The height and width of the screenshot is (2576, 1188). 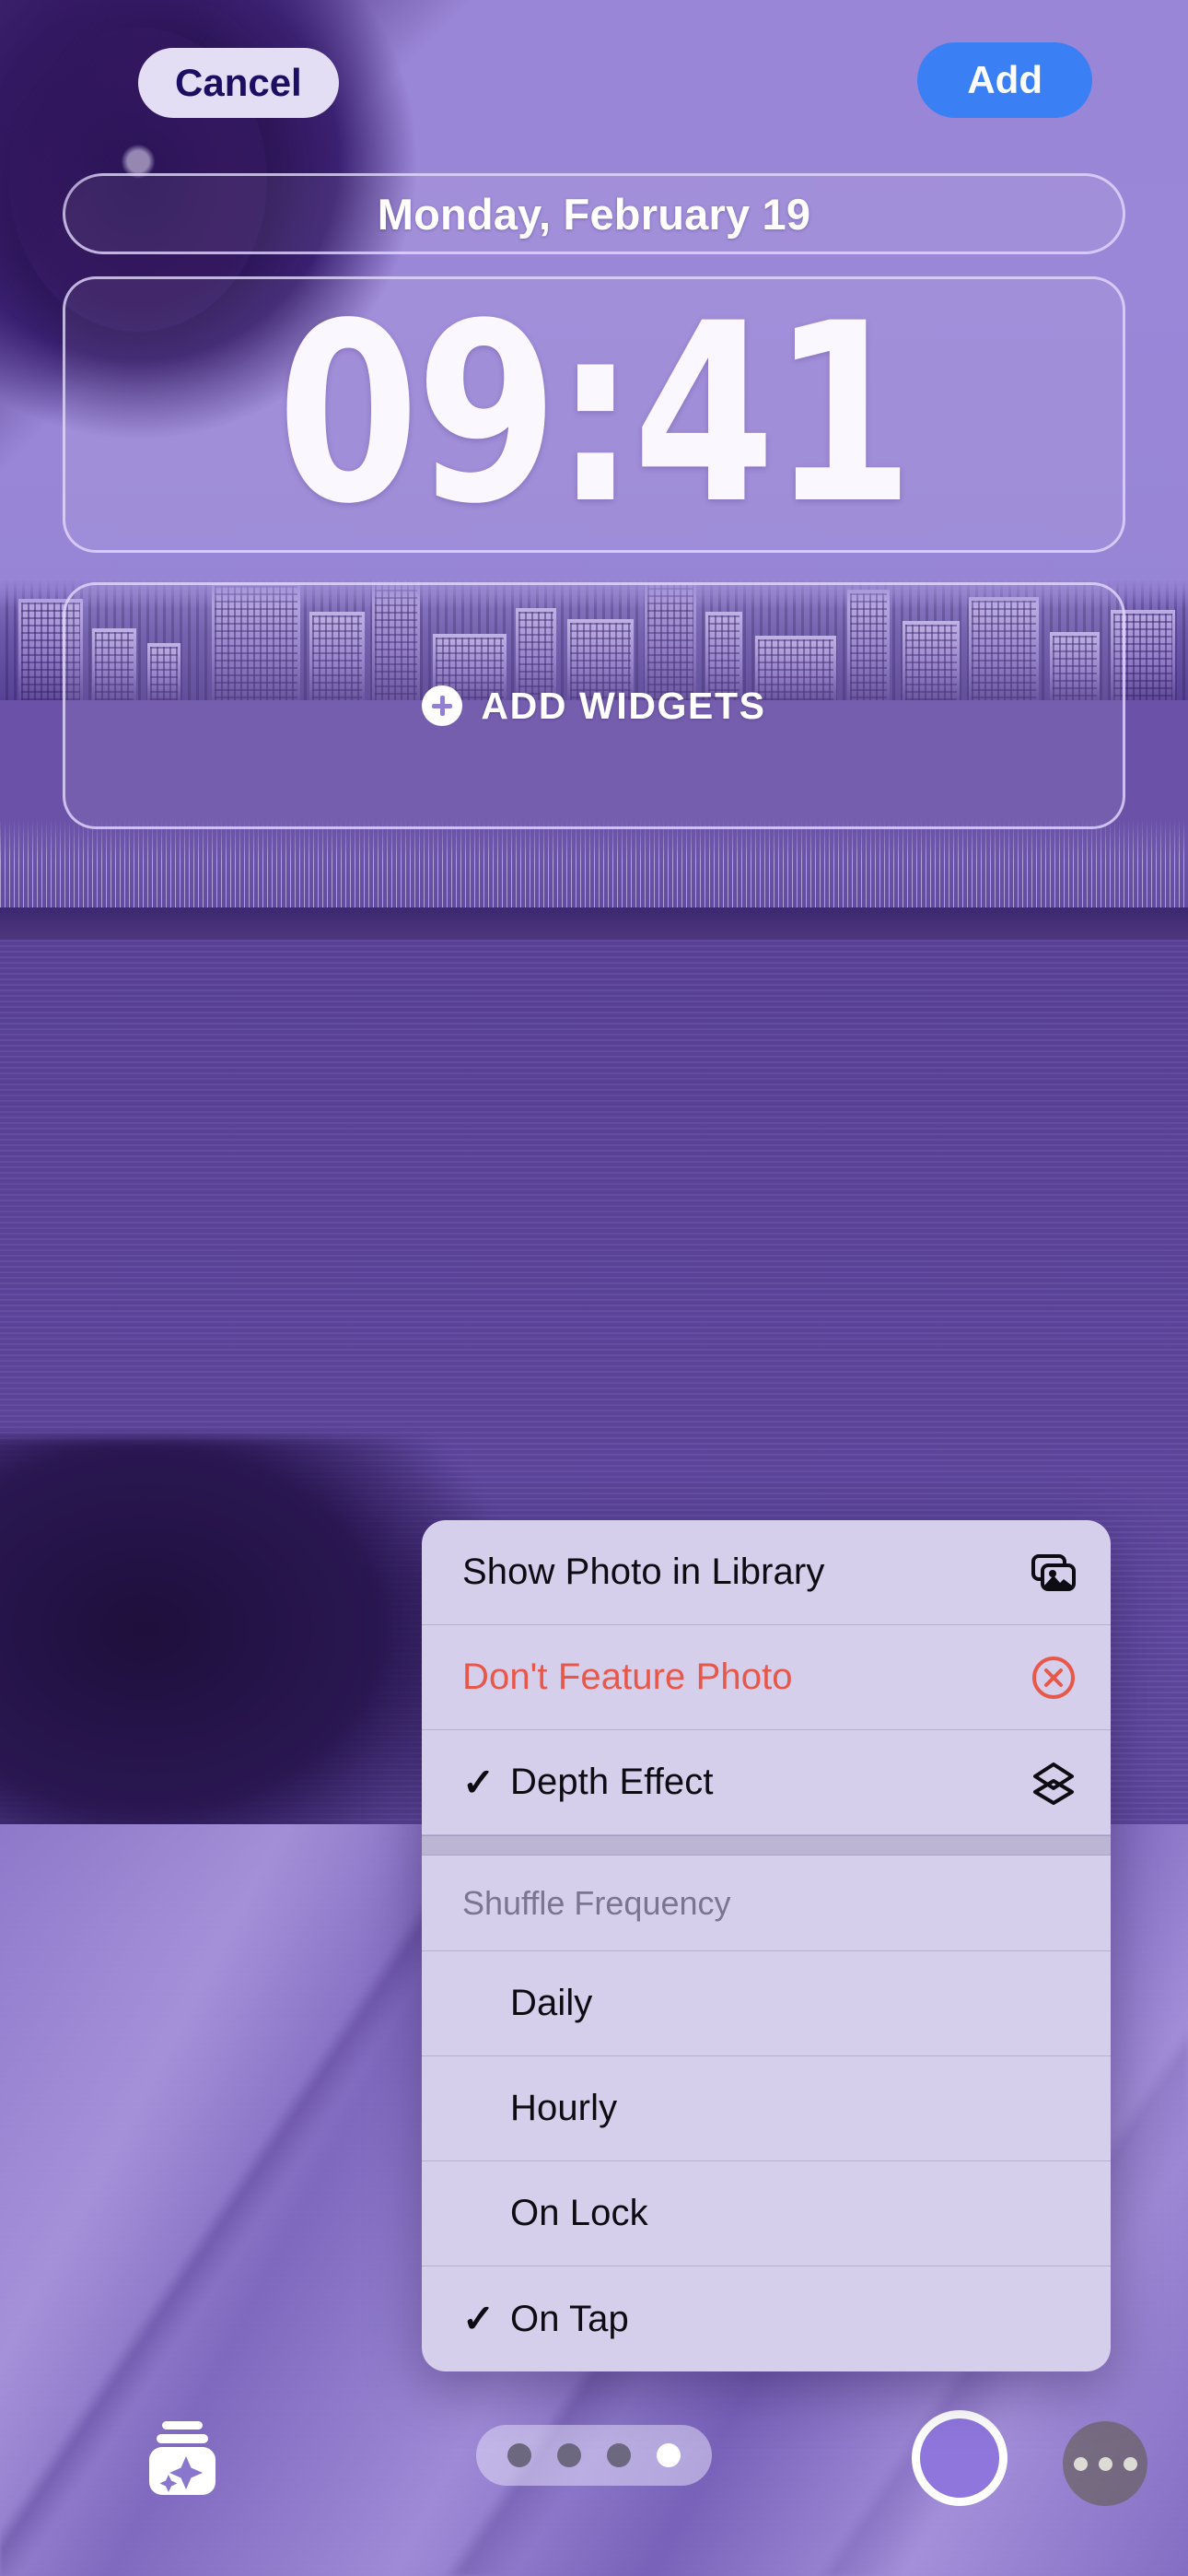 I want to click on menu-section-header-label: Shuffle Frequency, so click(x=596, y=1902).